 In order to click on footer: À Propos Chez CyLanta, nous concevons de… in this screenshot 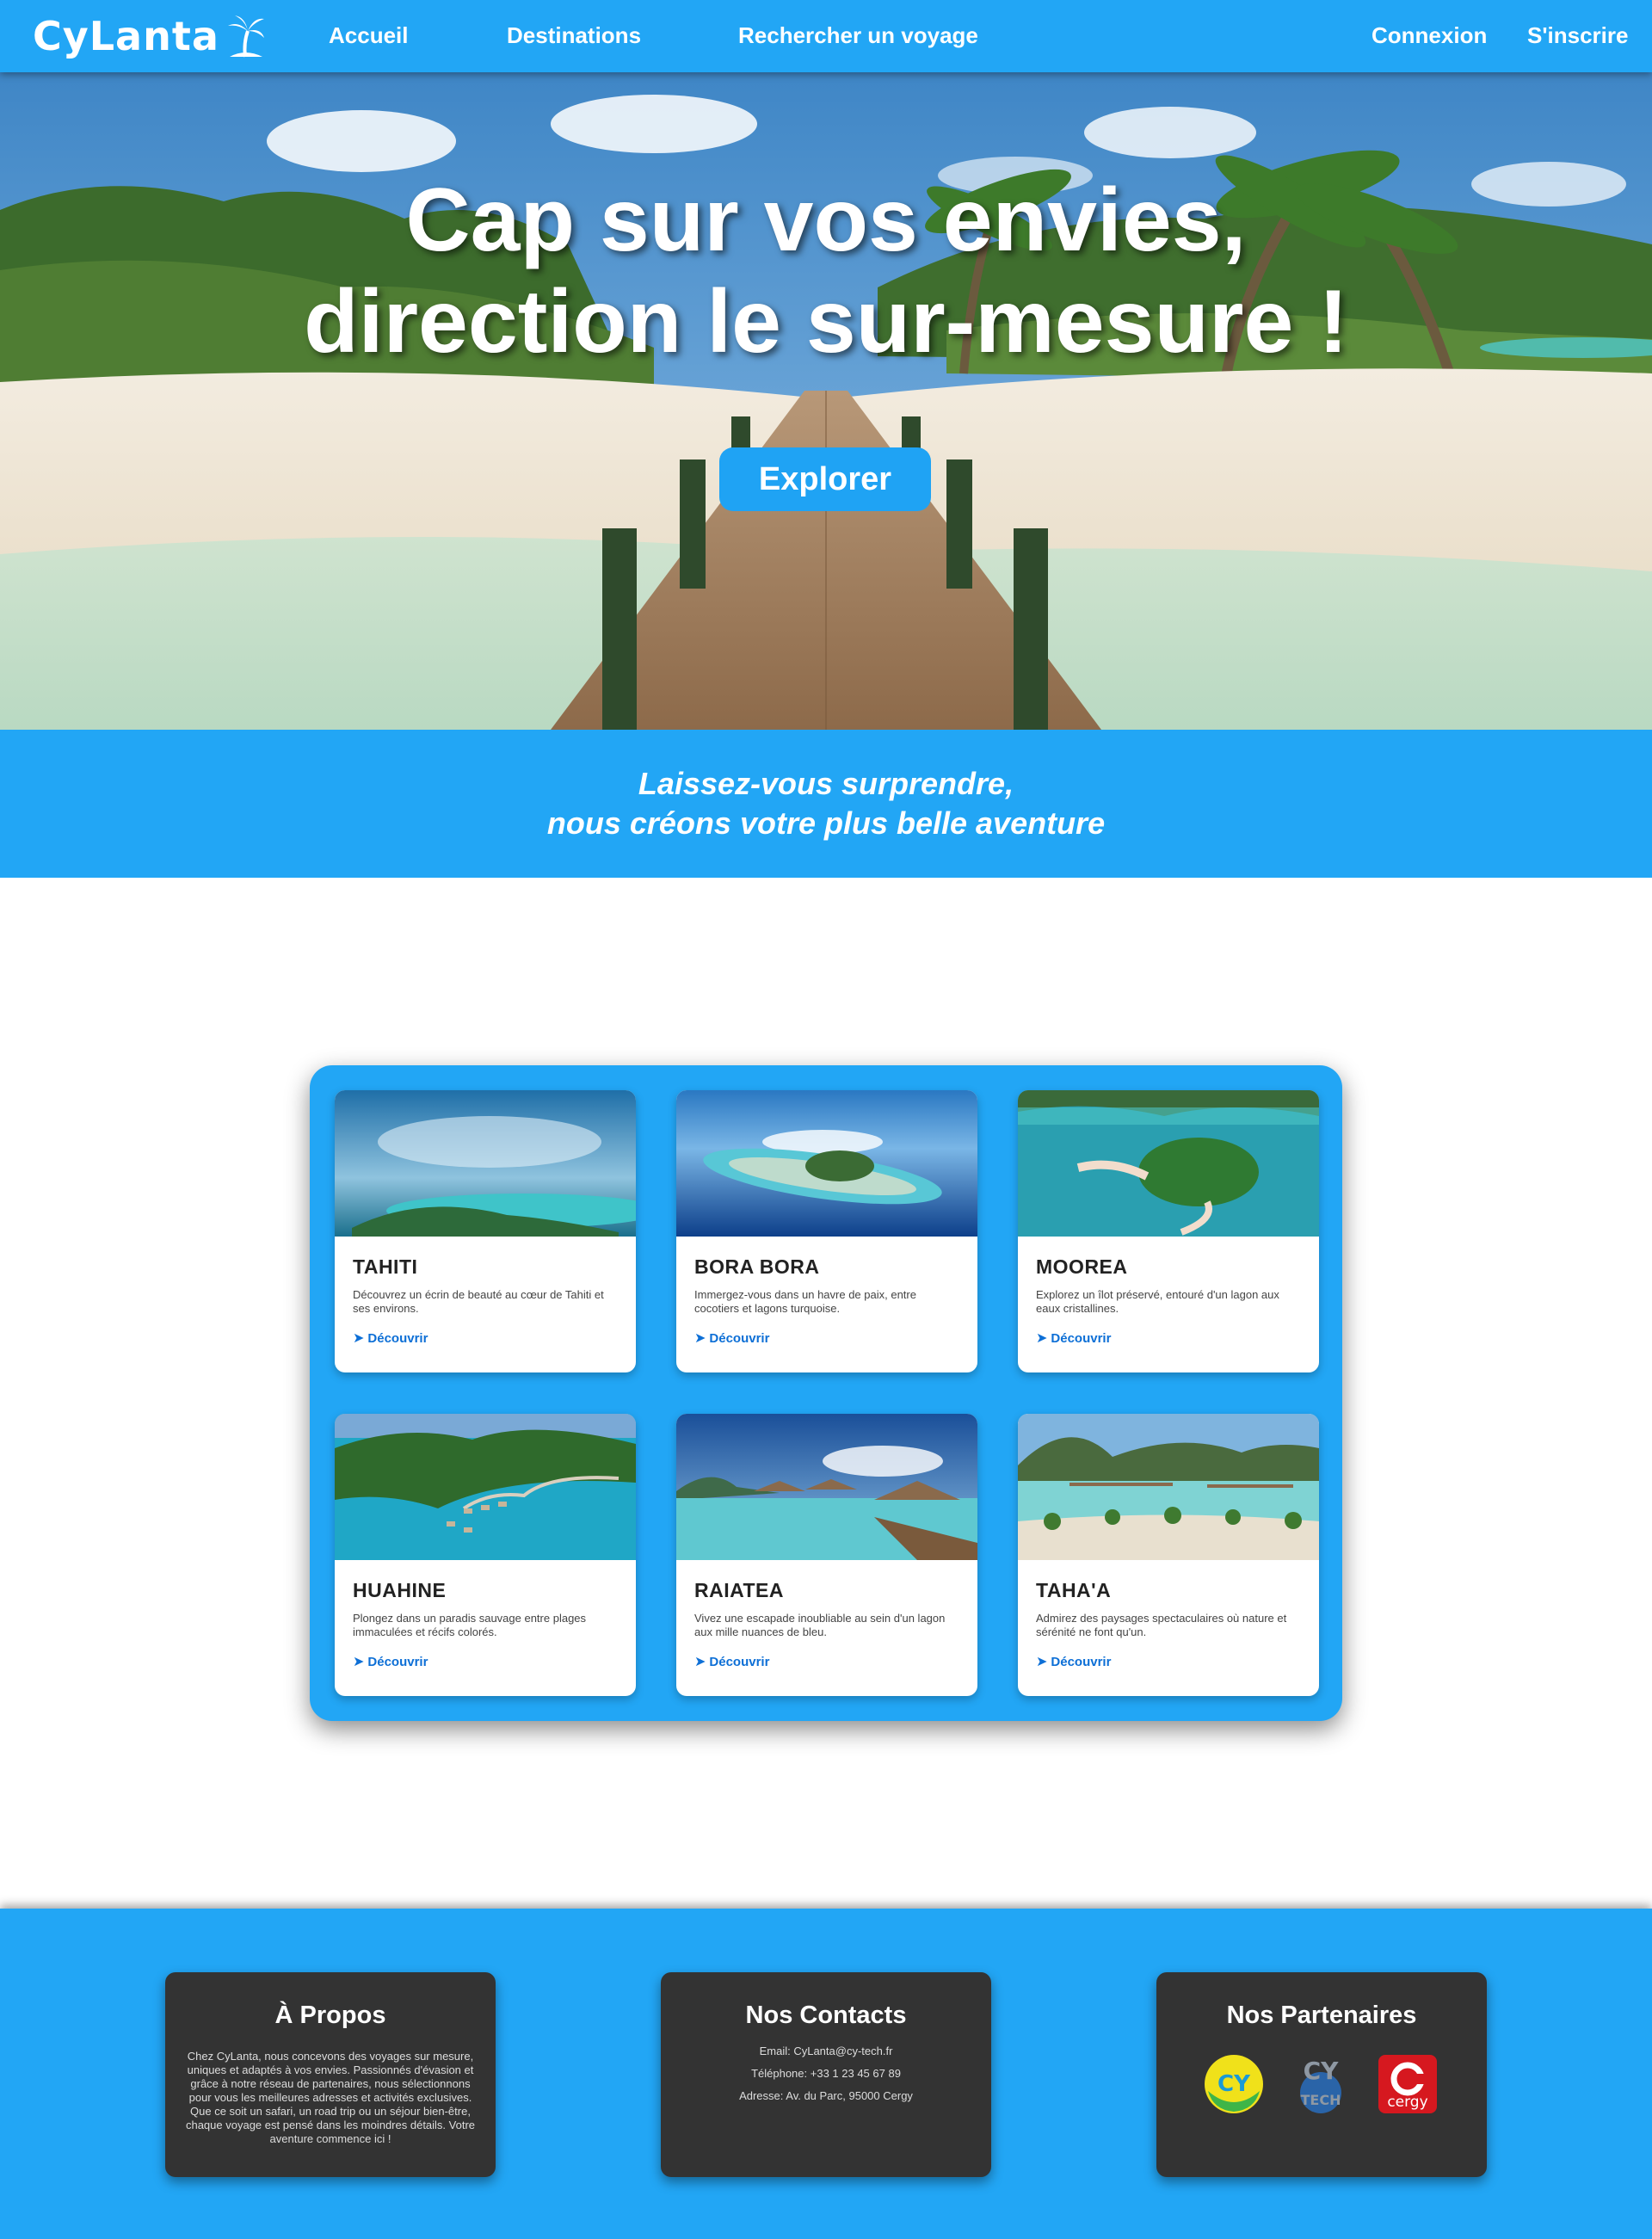, I will do `click(826, 2074)`.